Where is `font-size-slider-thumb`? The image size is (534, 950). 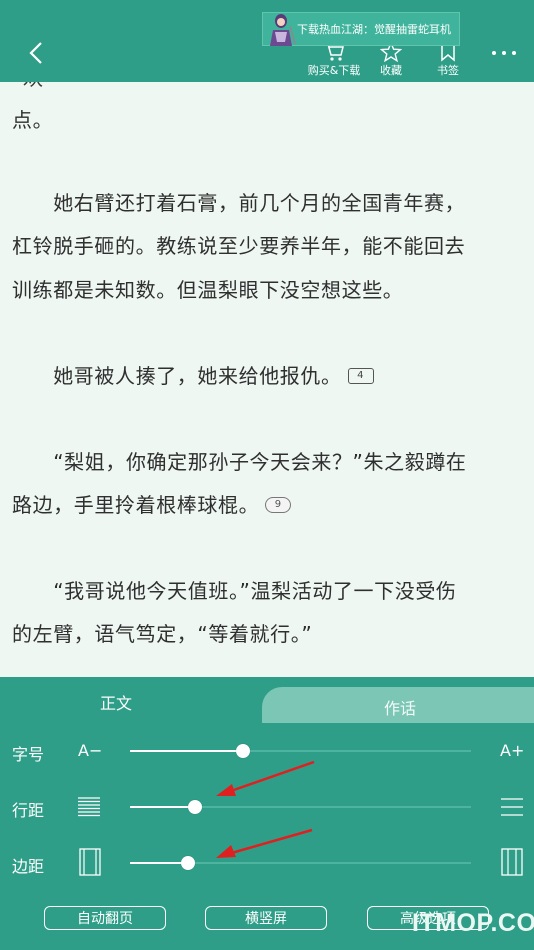 font-size-slider-thumb is located at coordinates (243, 751).